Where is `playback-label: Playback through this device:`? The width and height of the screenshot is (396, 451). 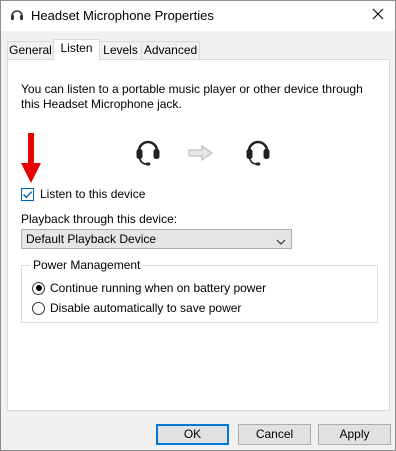 playback-label: Playback through this device: is located at coordinates (99, 219).